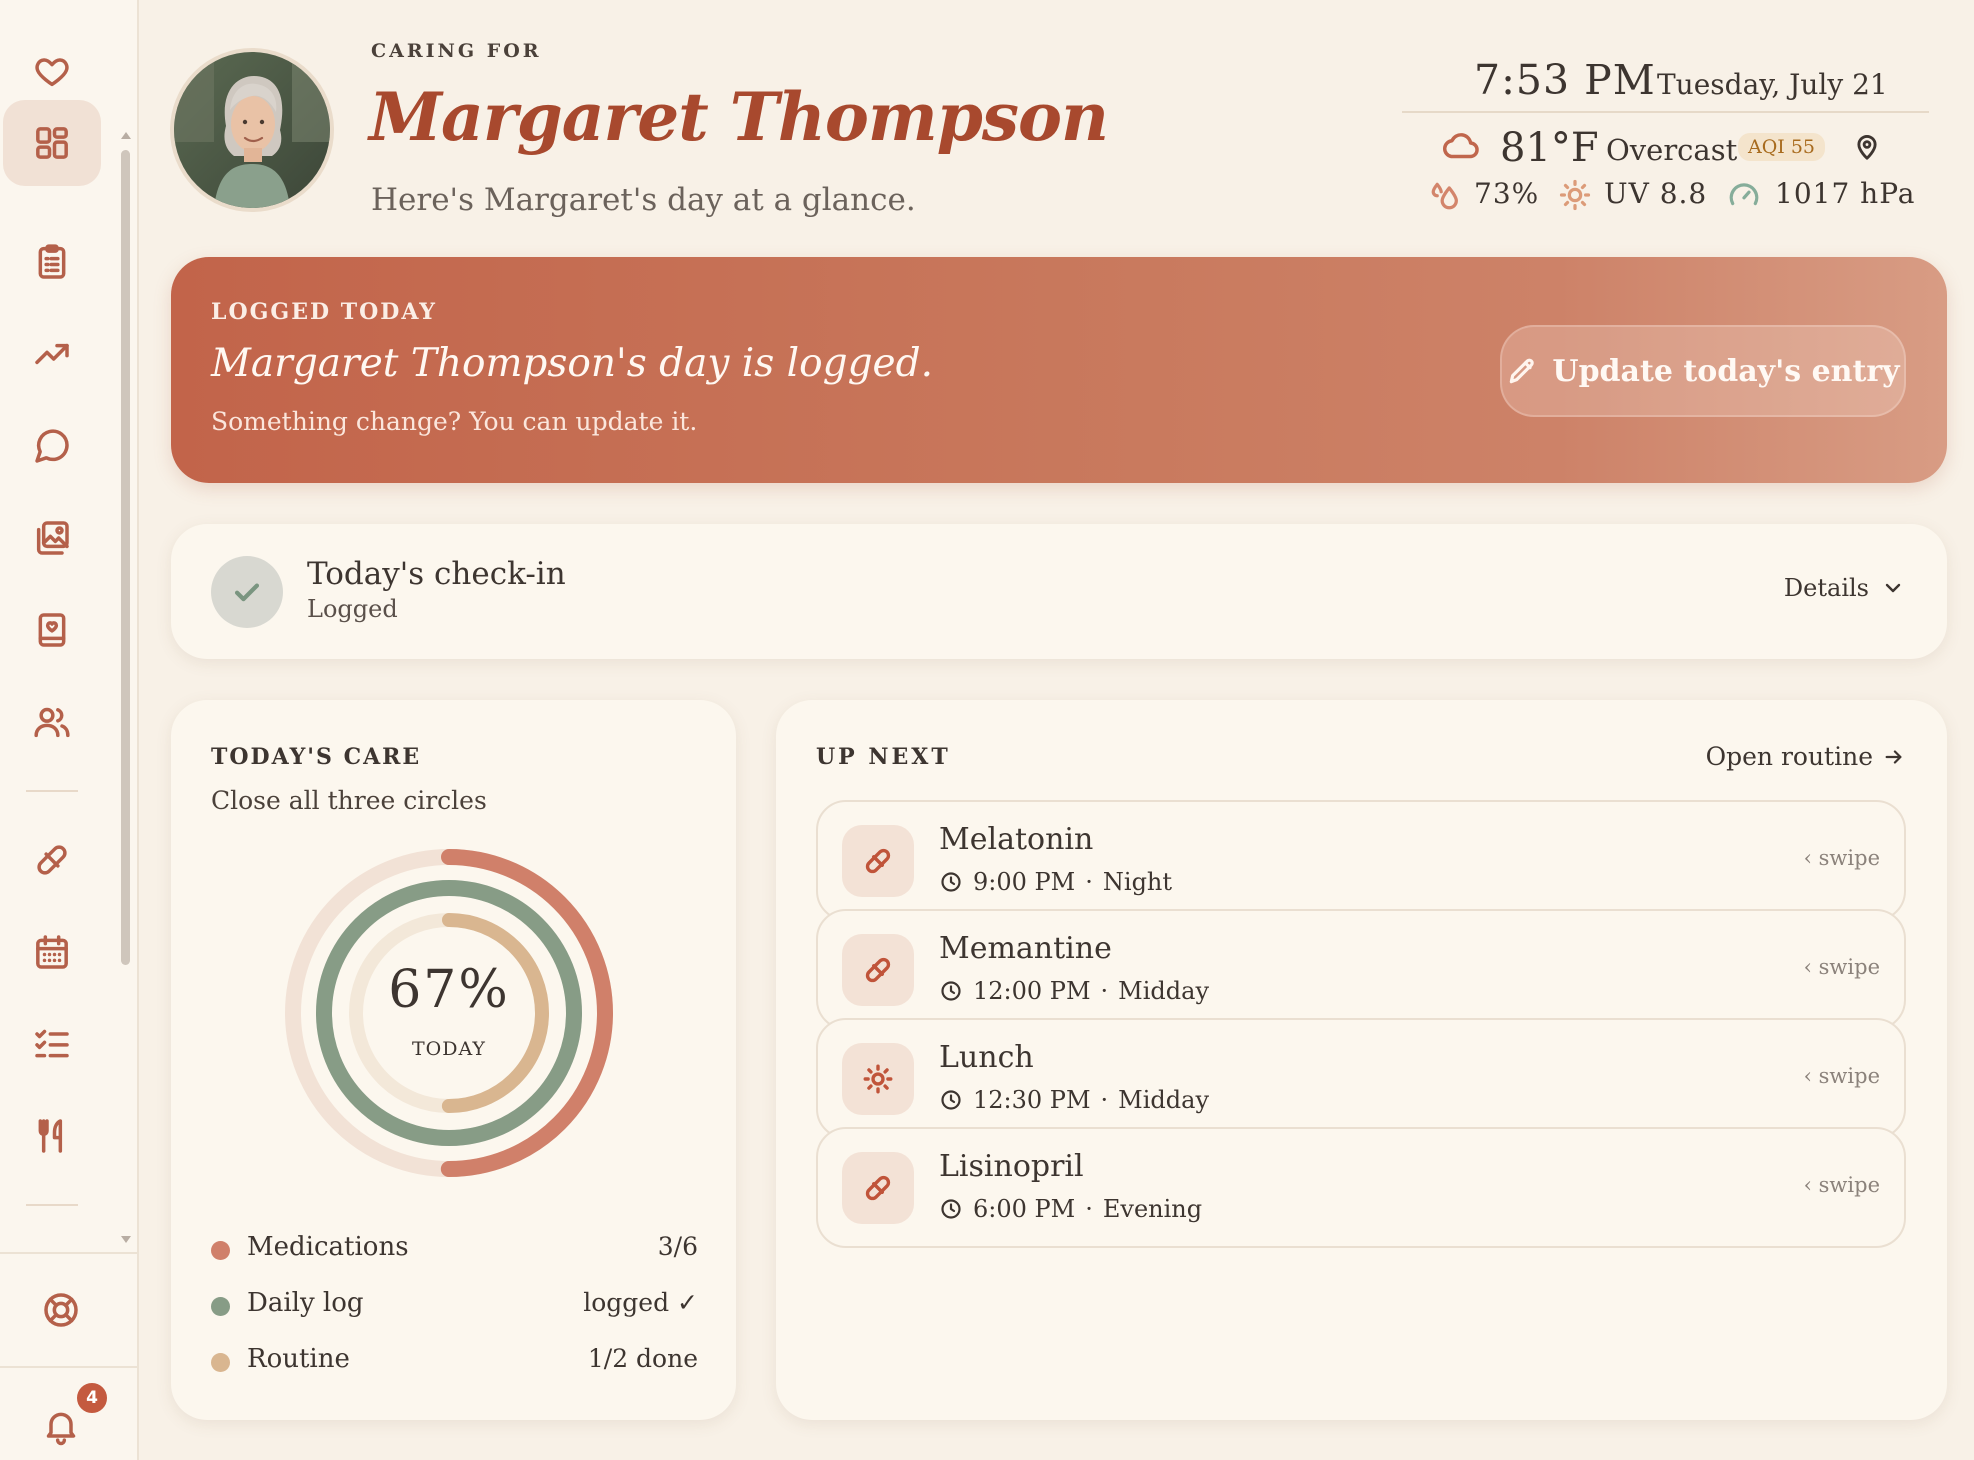 Image resolution: width=1974 pixels, height=1460 pixels. I want to click on humidity-value: 73%, so click(1507, 193).